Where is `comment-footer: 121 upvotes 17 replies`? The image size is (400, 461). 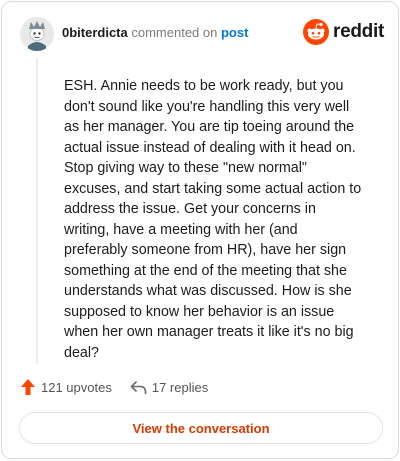
comment-footer: 121 upvotes 17 replies is located at coordinates (114, 387).